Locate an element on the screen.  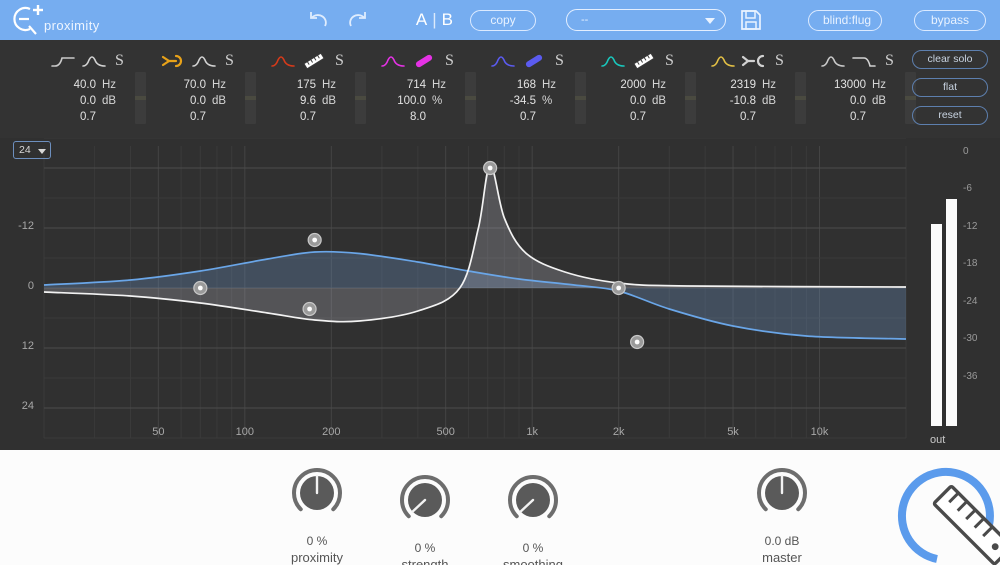
flat-button: flat is located at coordinates (950, 87).